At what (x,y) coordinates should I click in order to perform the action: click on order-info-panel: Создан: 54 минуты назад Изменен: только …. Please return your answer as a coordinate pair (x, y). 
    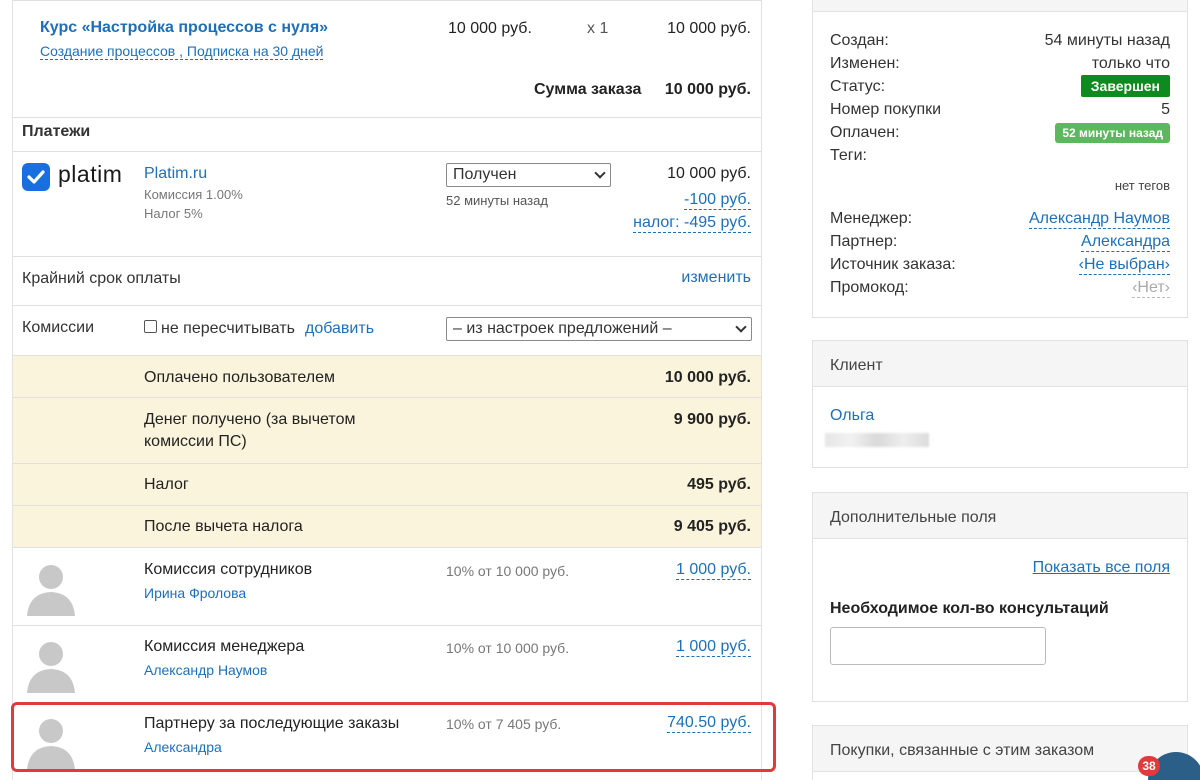
    Looking at the image, I should click on (1000, 159).